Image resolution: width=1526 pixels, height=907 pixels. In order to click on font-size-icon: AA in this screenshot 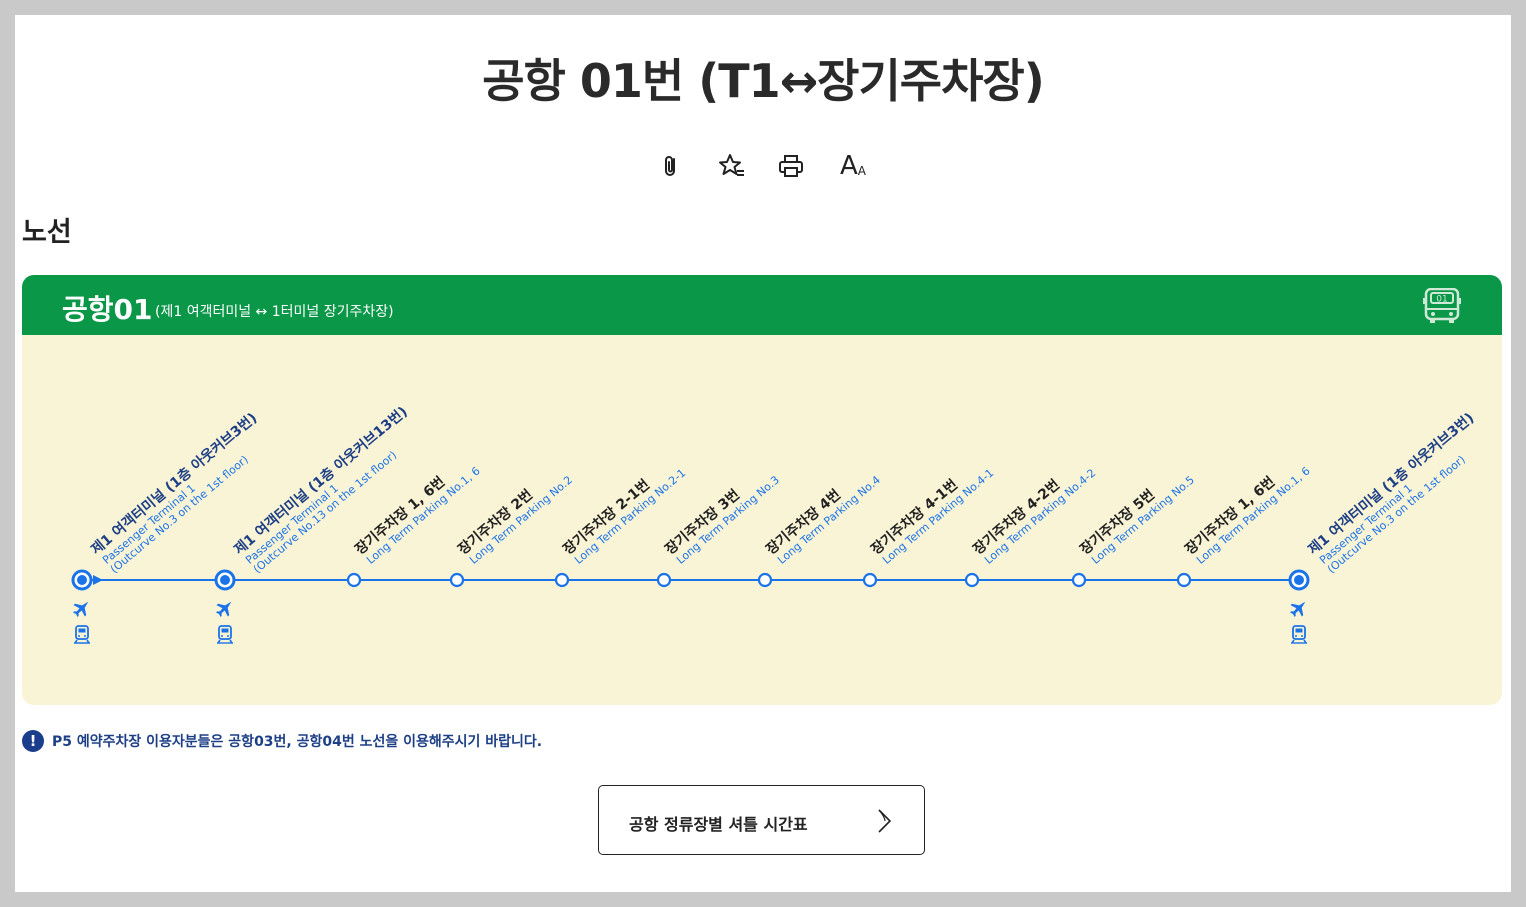, I will do `click(853, 166)`.